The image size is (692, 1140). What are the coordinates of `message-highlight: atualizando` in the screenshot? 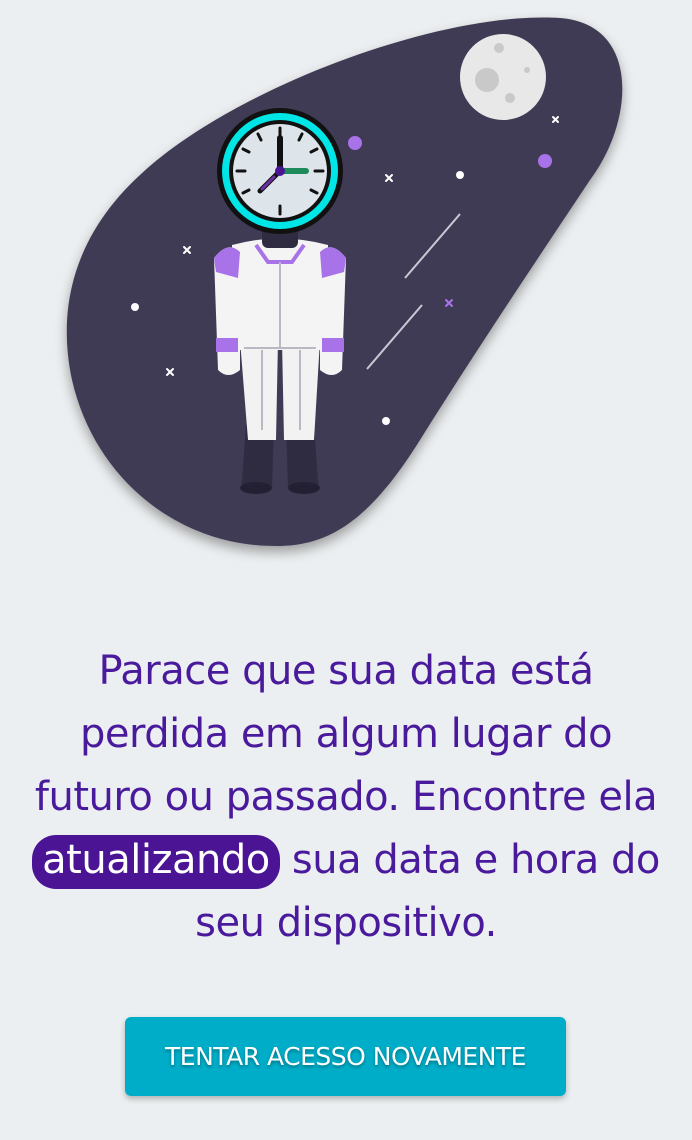 It's located at (156, 862).